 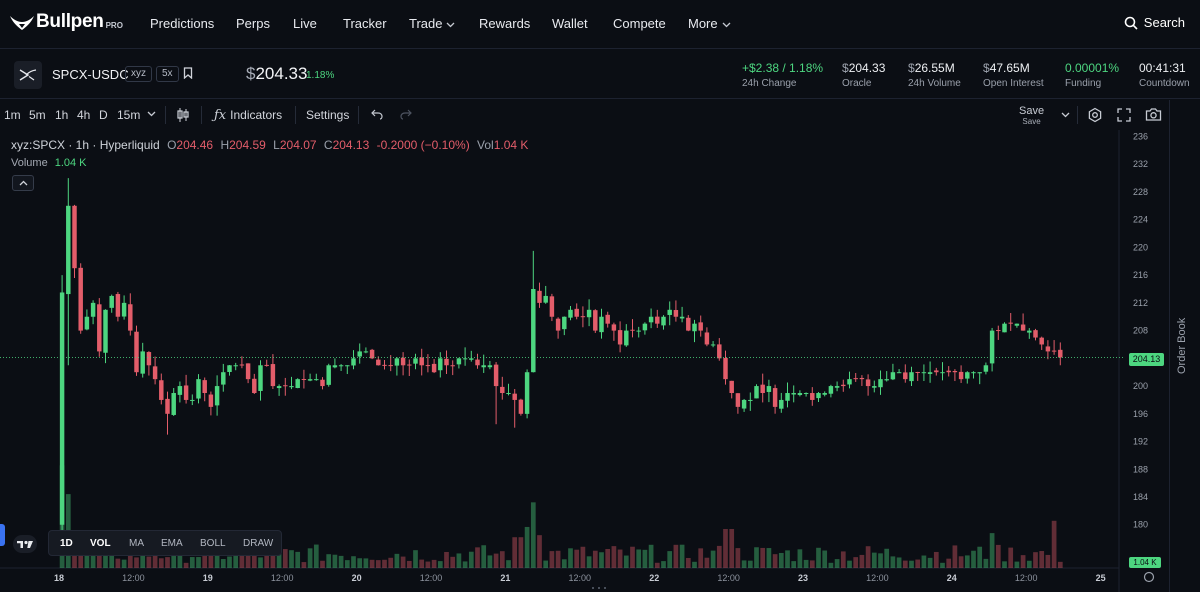 What do you see at coordinates (83, 115) in the screenshot?
I see `interval-4h: 4h` at bounding box center [83, 115].